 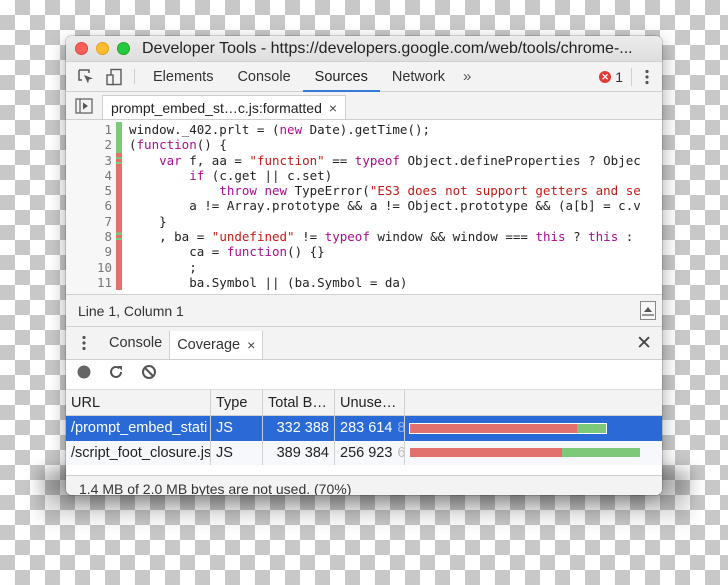 What do you see at coordinates (395, 175) in the screenshot?
I see `code-line: if (c.get || c.set)` at bounding box center [395, 175].